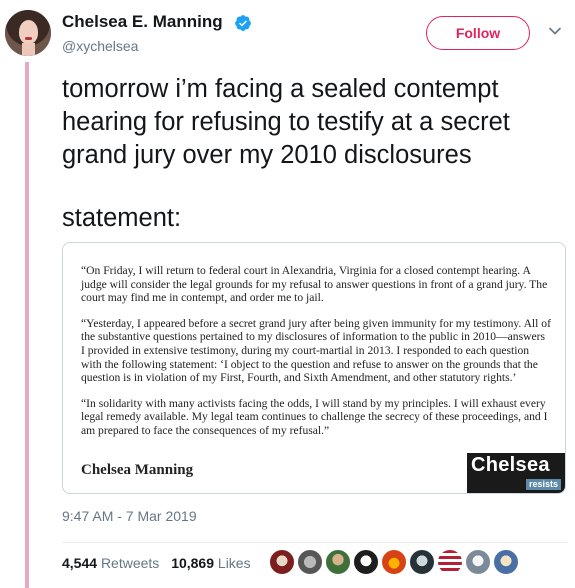  I want to click on chelsea-resists-logo: Chelsea resists, so click(516, 473).